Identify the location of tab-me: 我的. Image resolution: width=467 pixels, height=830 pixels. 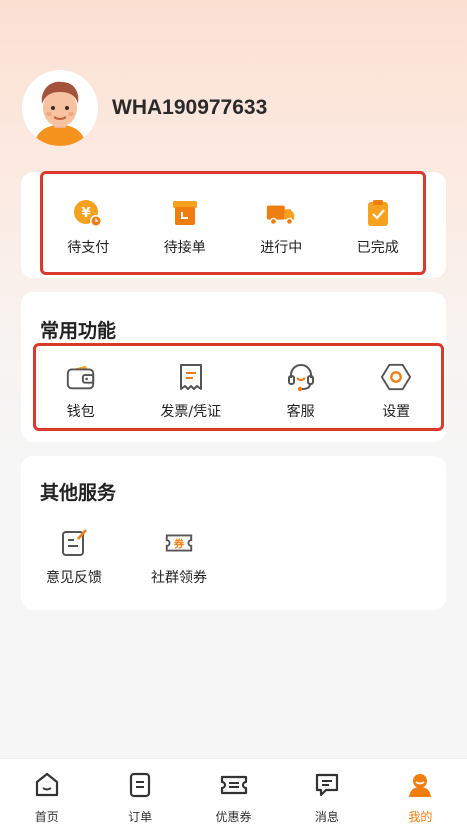
(420, 794).